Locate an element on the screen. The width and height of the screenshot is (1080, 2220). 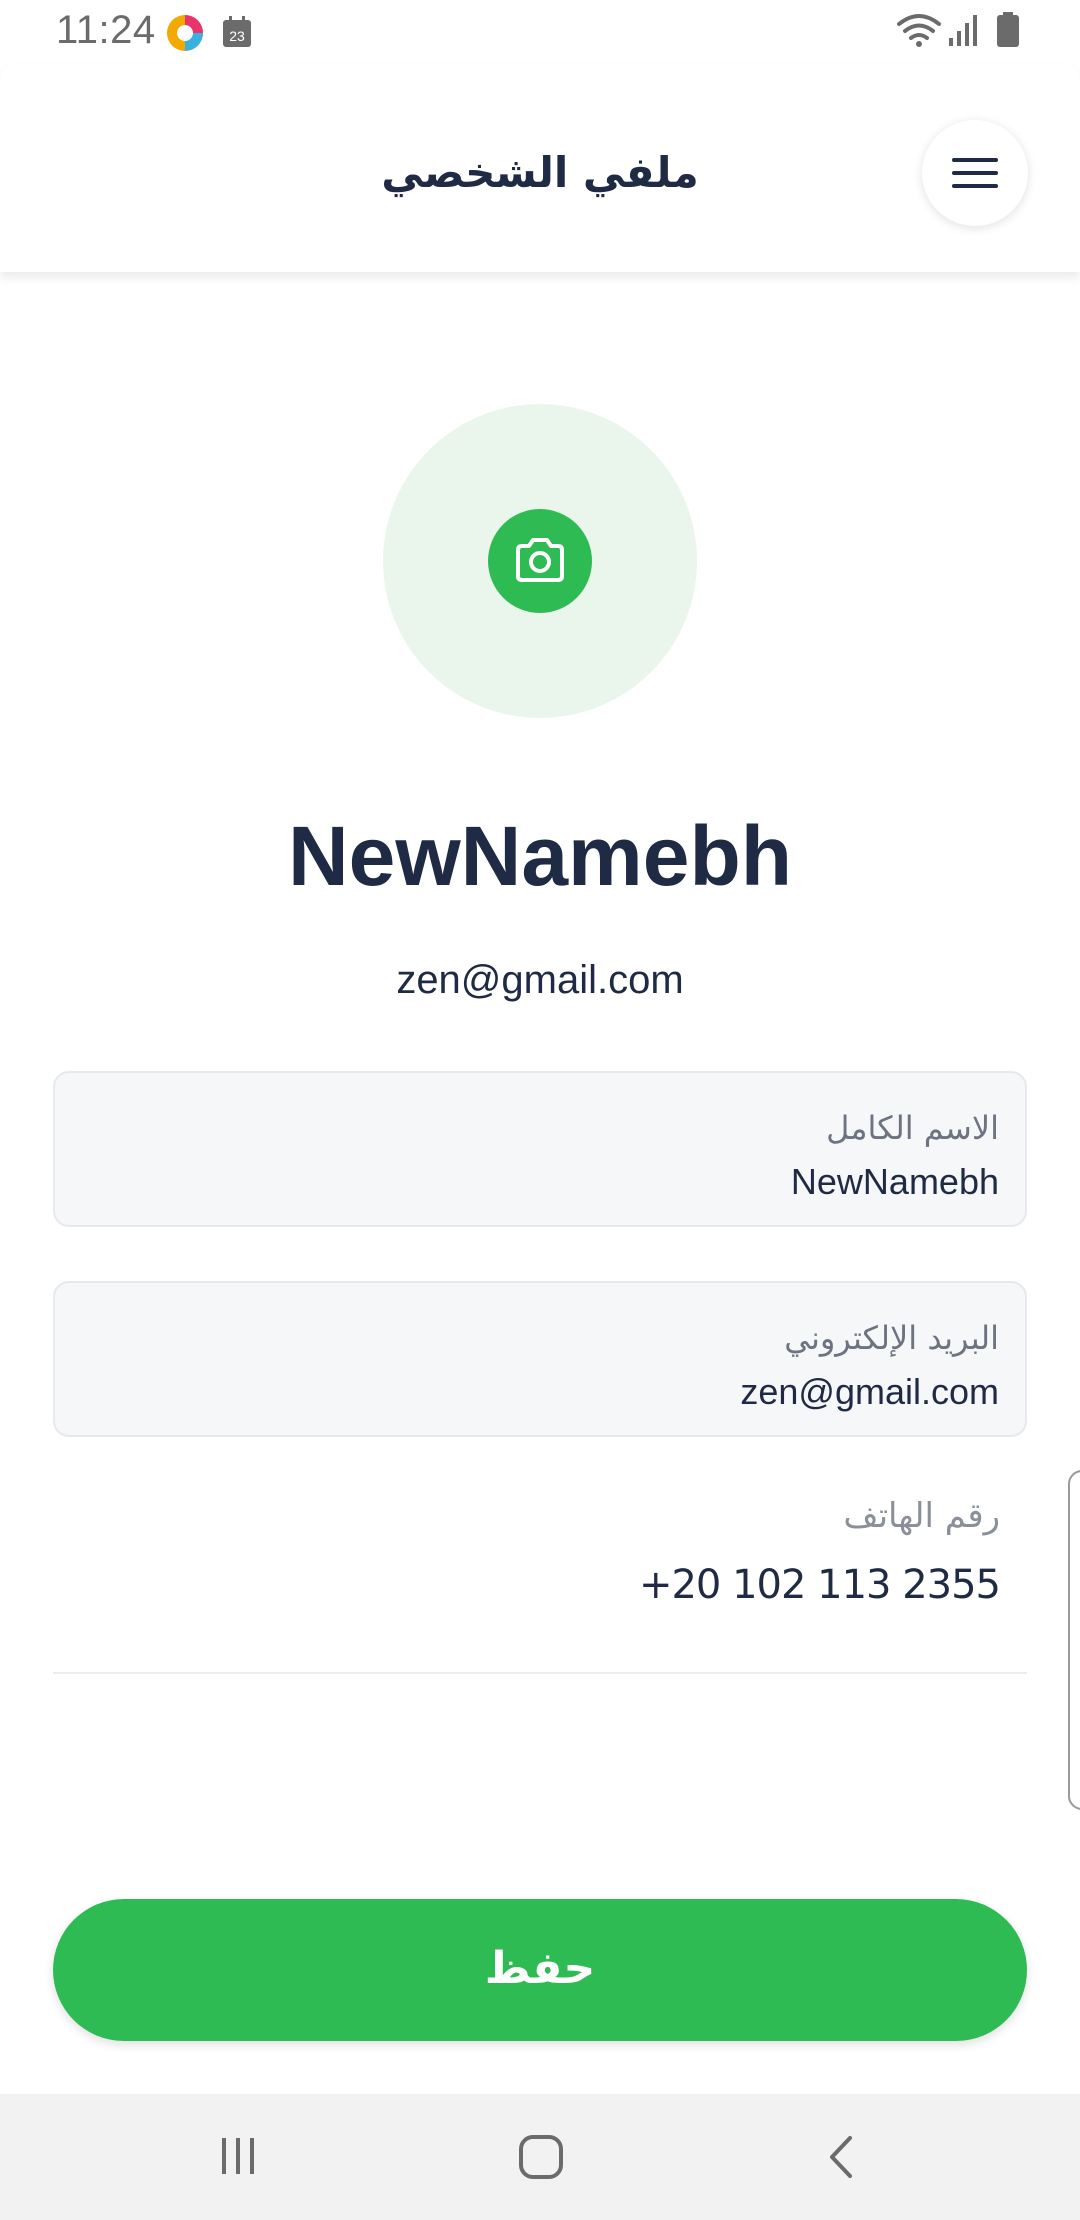
calendar-day: 23 is located at coordinates (237, 36).